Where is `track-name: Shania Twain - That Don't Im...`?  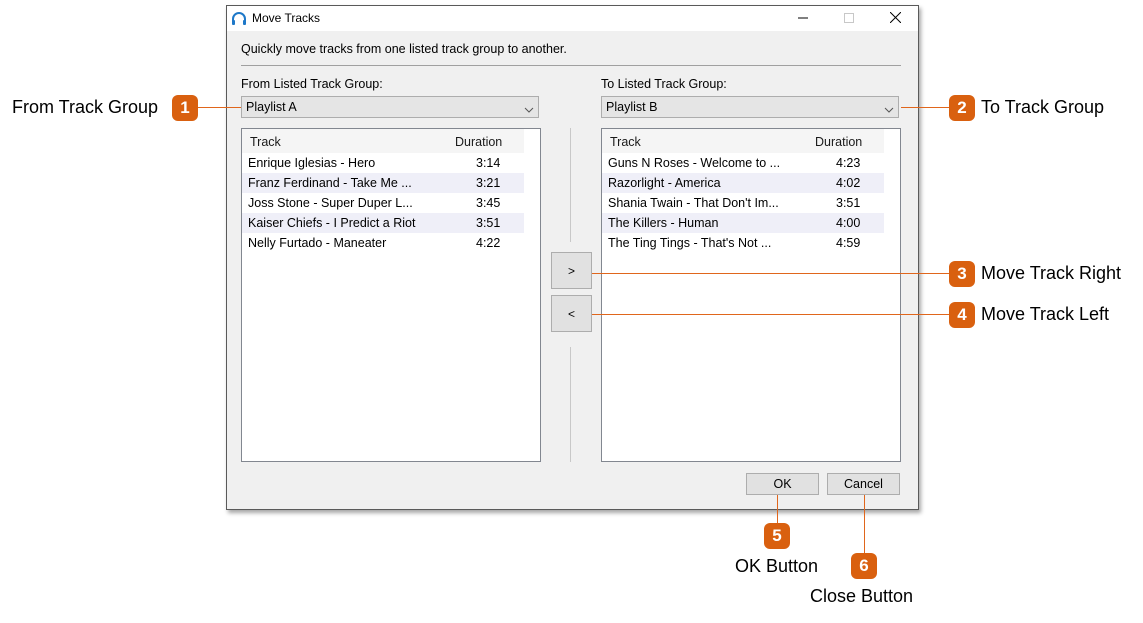 track-name: Shania Twain - That Don't Im... is located at coordinates (693, 203).